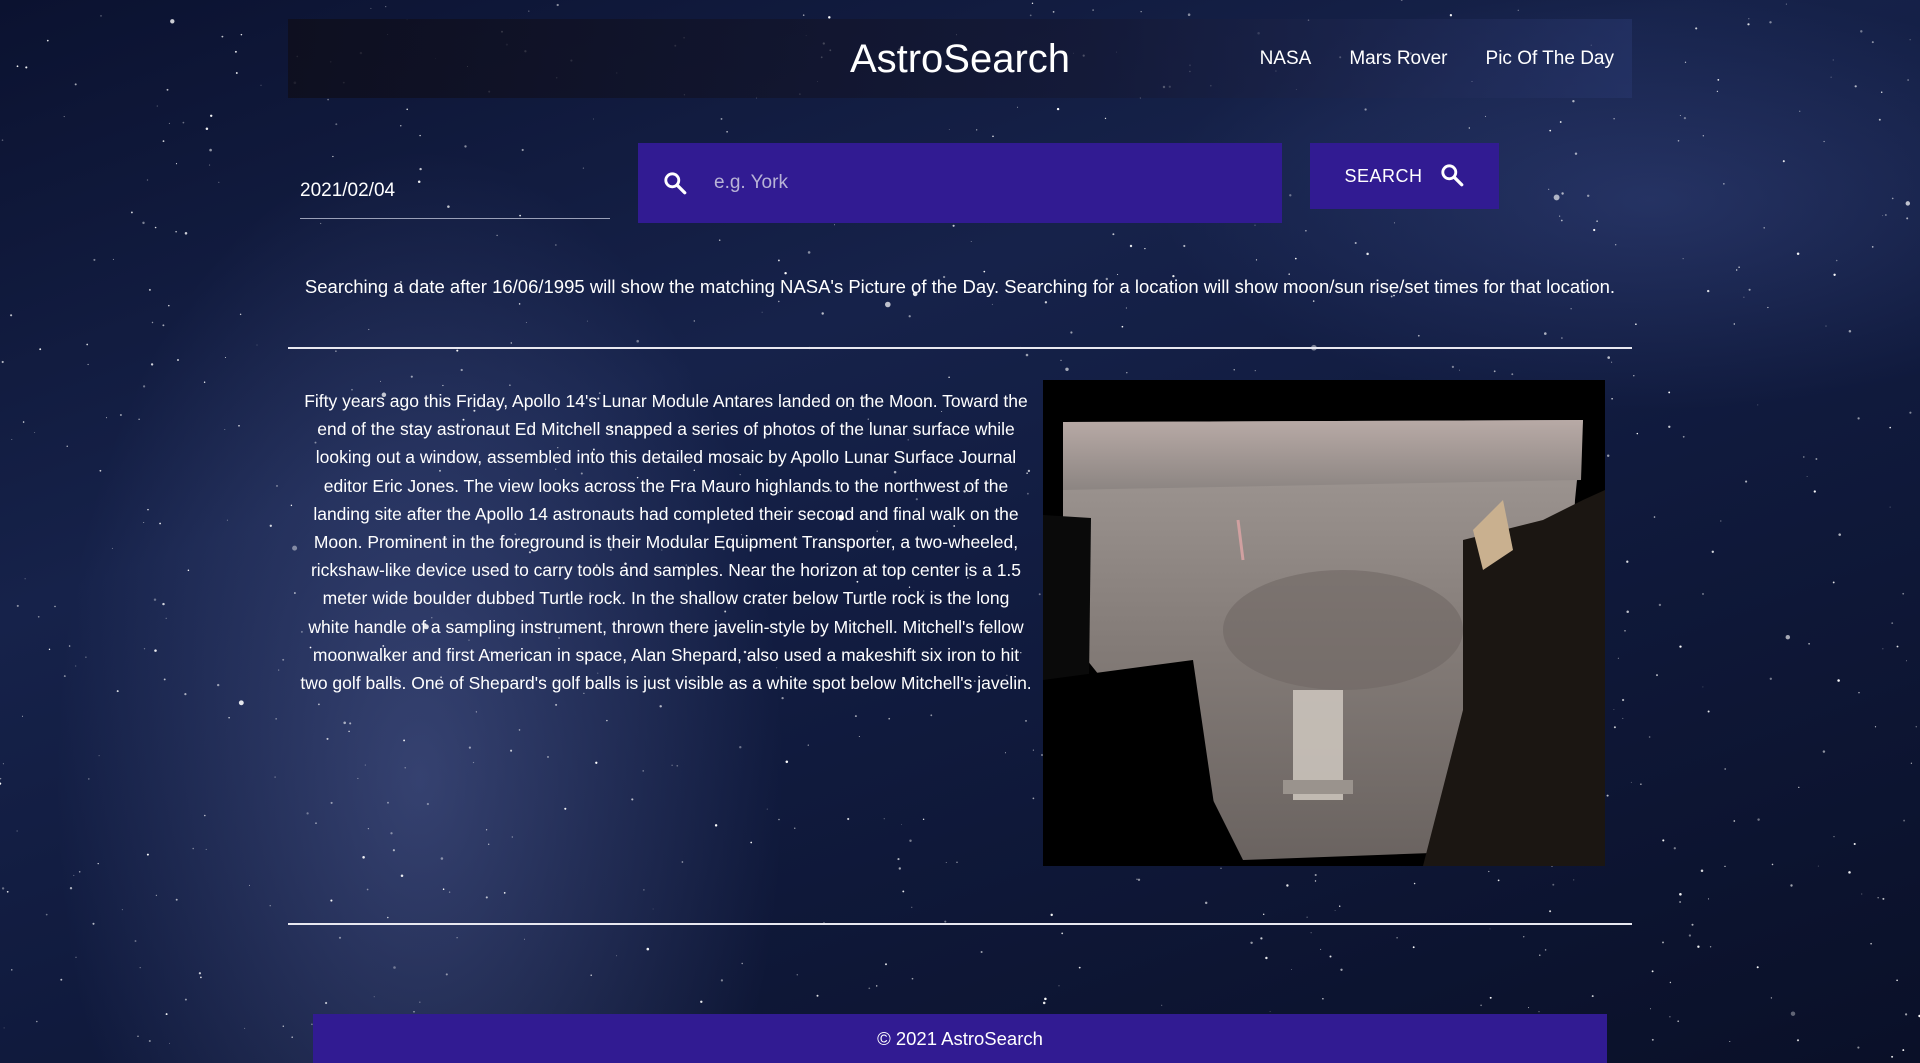 Image resolution: width=1920 pixels, height=1063 pixels. I want to click on location-search-input, so click(984, 183).